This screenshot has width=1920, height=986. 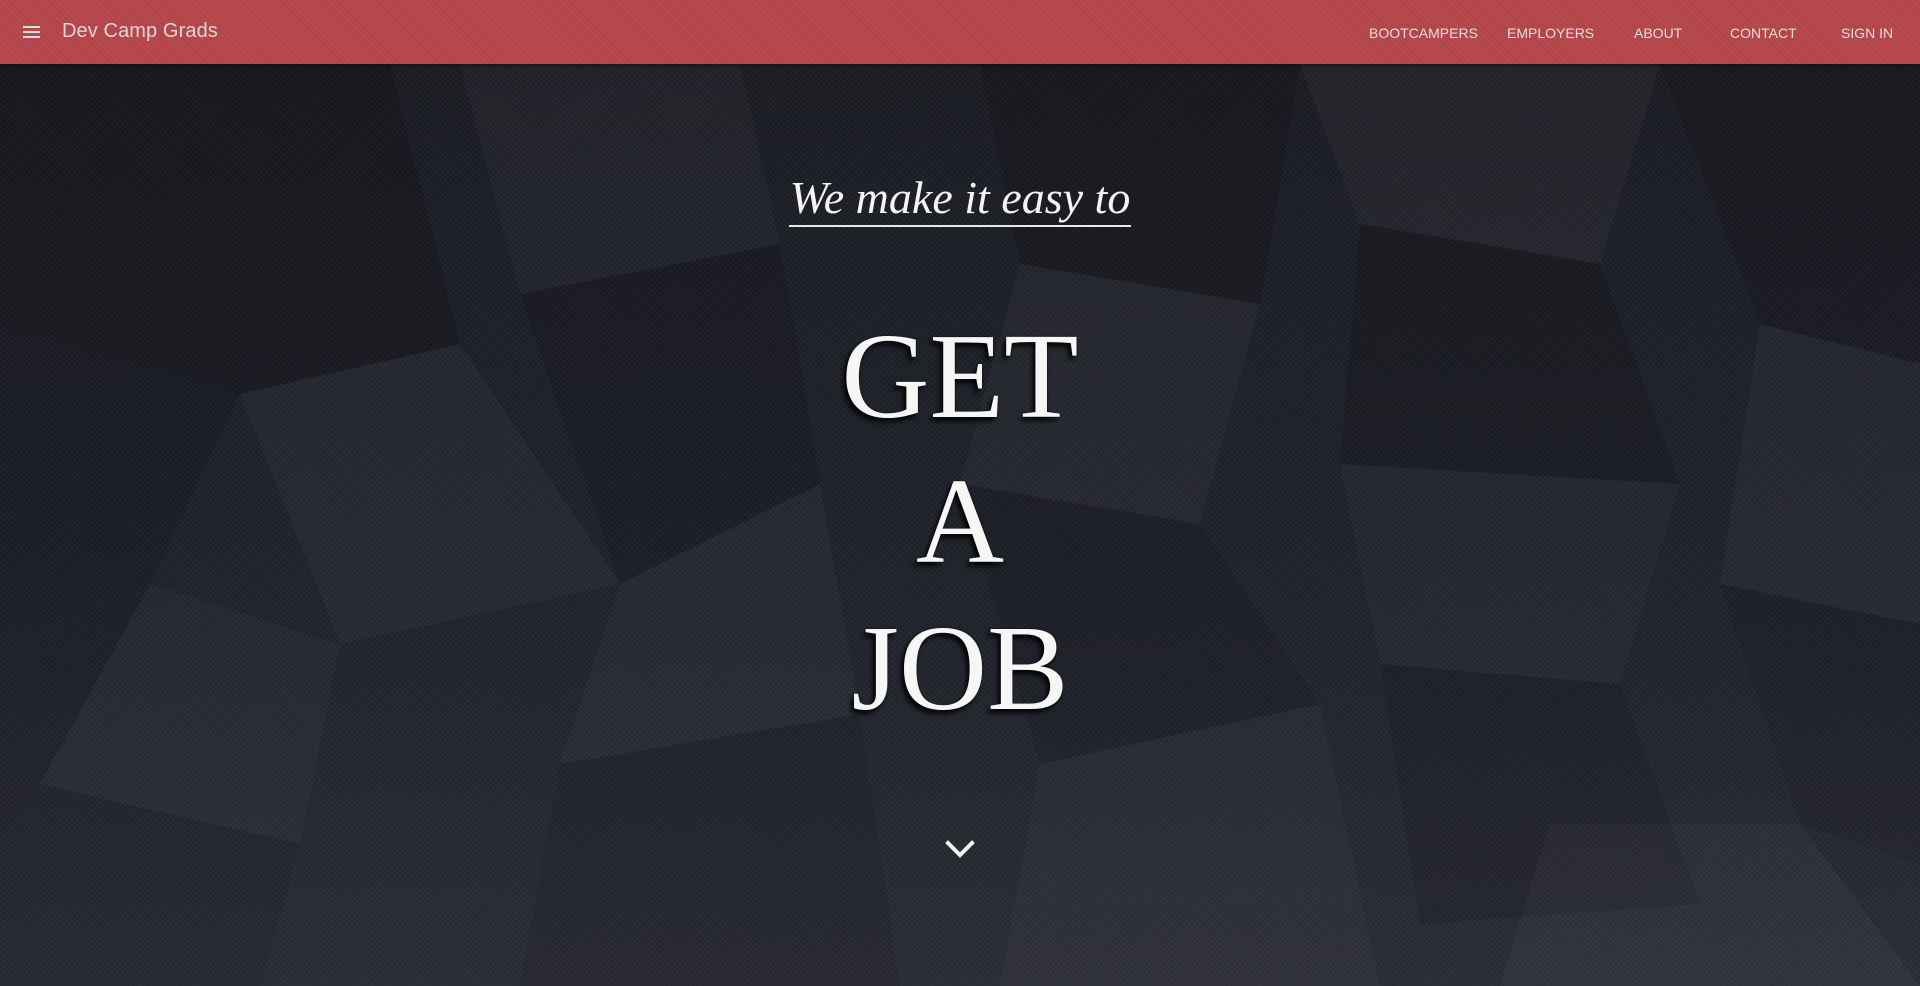 I want to click on nav-link-bootcampers: BOOTCAMPERS, so click(x=1423, y=33).